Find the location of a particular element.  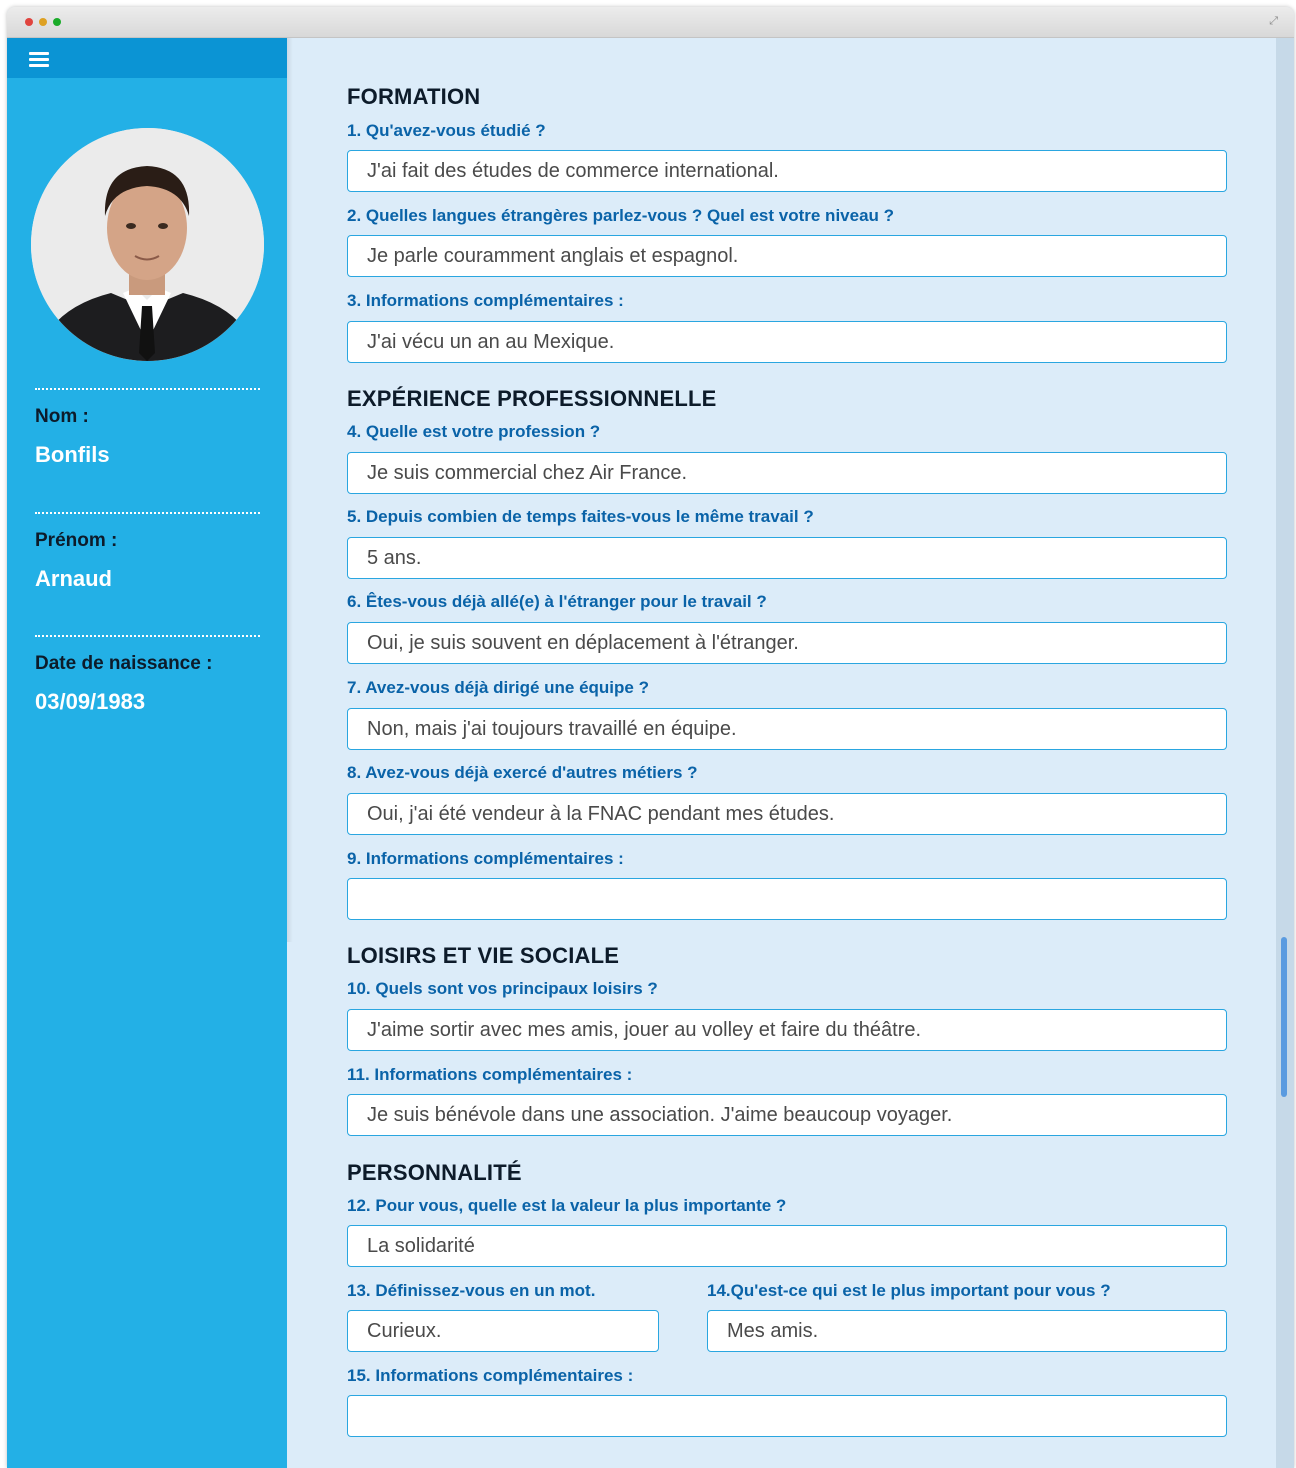

minimize-window-button is located at coordinates (43, 22).